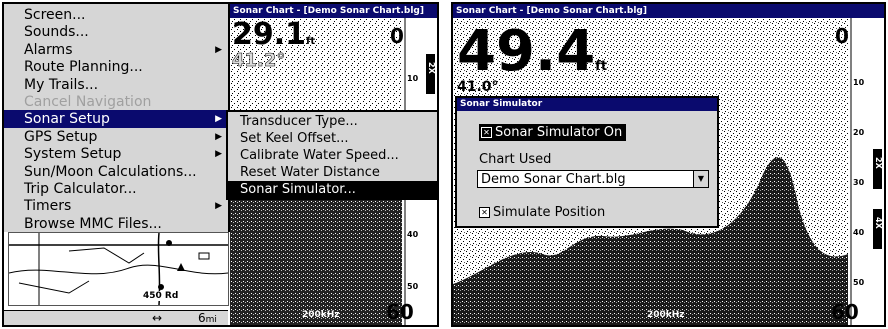 The image size is (888, 329). I want to click on map-scale-bar: ↔ 6mi, so click(116, 317).